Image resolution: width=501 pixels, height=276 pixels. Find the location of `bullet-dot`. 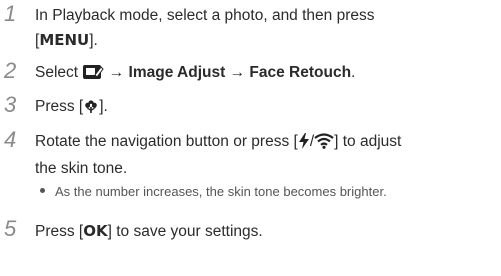

bullet-dot is located at coordinates (42, 190).